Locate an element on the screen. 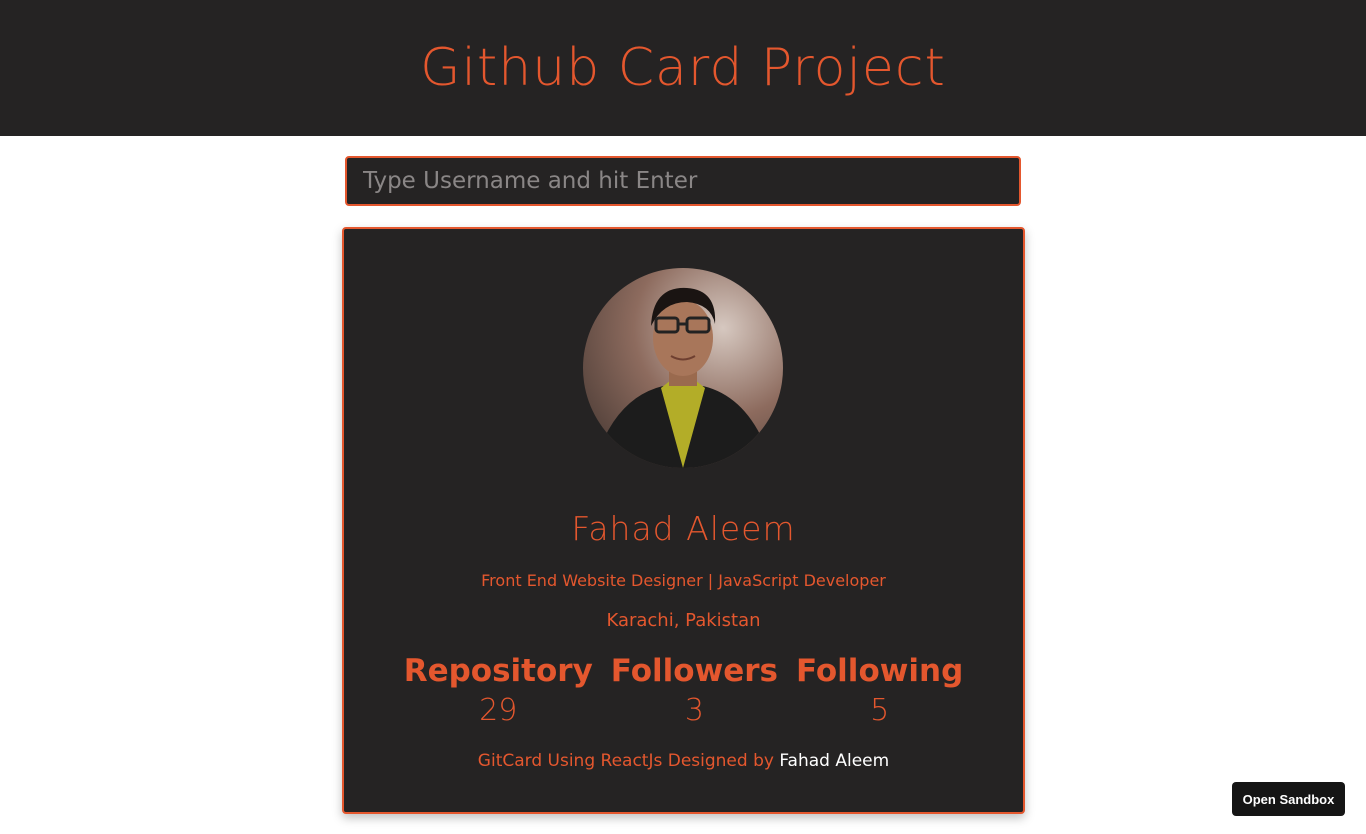 The width and height of the screenshot is (1366, 834). search-container is located at coordinates (683, 181).